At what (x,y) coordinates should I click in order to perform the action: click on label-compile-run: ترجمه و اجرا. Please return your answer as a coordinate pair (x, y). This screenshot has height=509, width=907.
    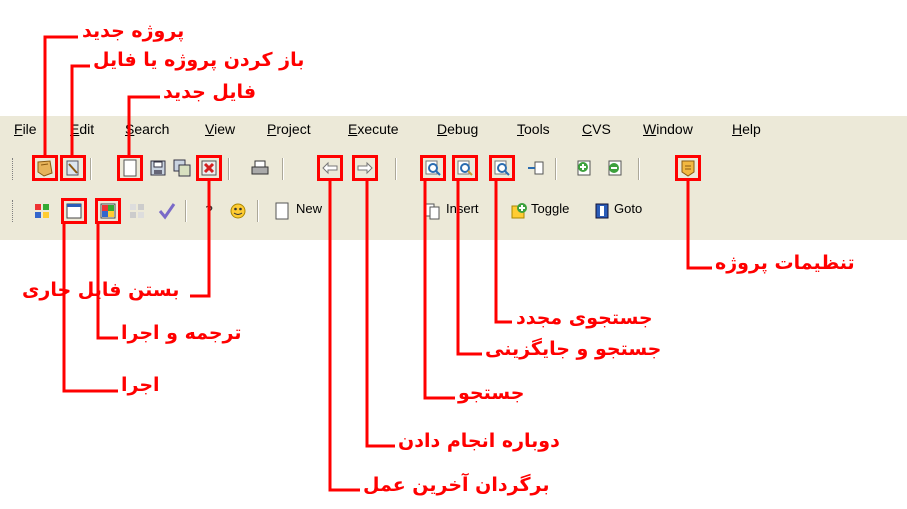
    Looking at the image, I should click on (181, 333).